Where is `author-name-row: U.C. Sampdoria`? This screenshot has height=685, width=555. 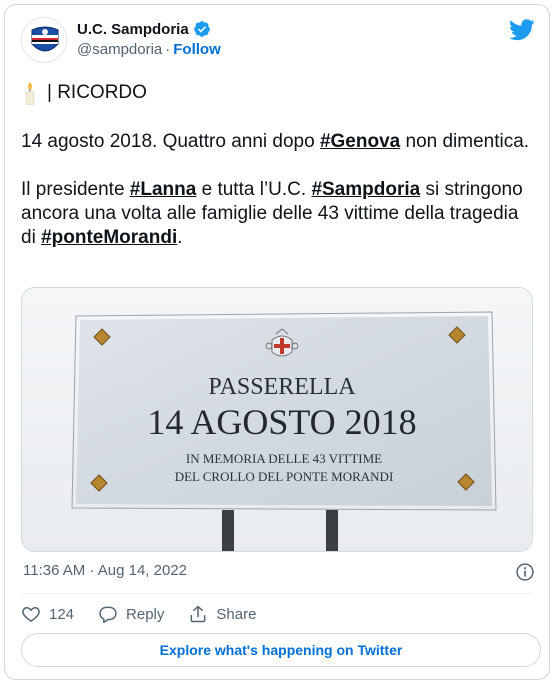 author-name-row: U.C. Sampdoria is located at coordinates (144, 29).